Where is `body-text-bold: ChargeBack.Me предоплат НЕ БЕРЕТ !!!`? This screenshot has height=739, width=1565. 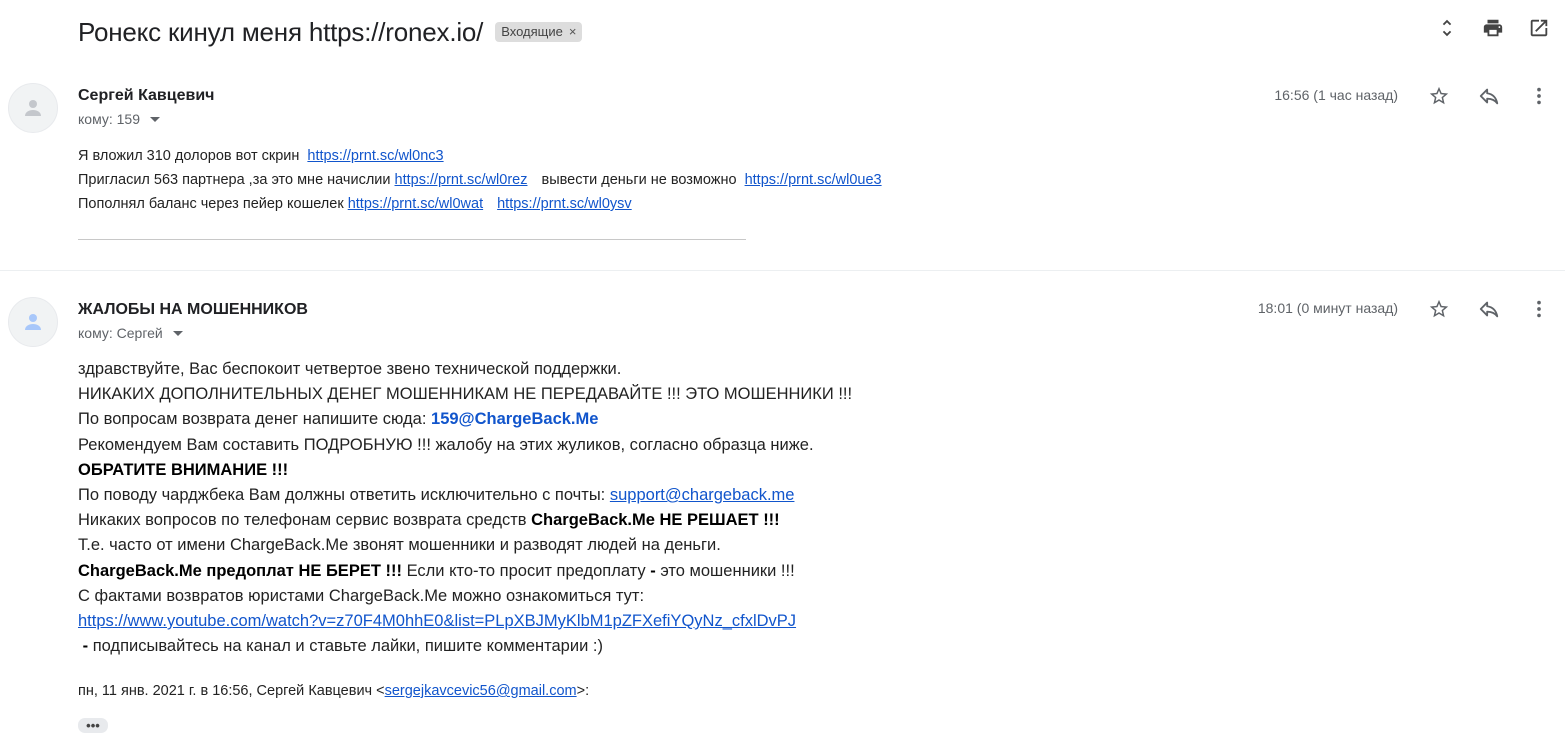
body-text-bold: ChargeBack.Me предоплат НЕ БЕРЕТ !!! is located at coordinates (240, 570).